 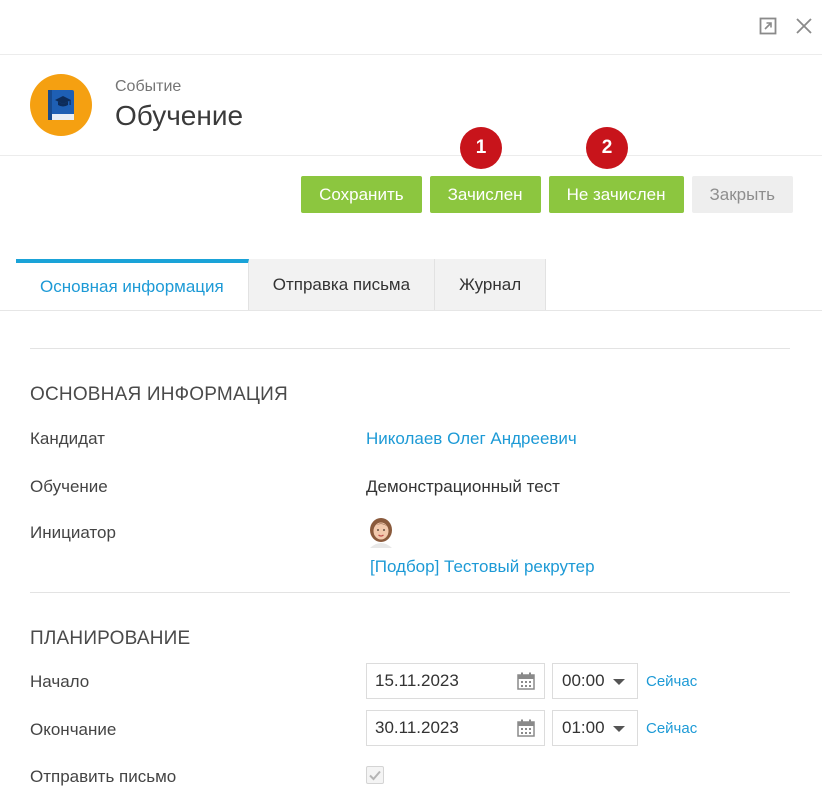 What do you see at coordinates (583, 727) in the screenshot?
I see `end-time-value: 01:00` at bounding box center [583, 727].